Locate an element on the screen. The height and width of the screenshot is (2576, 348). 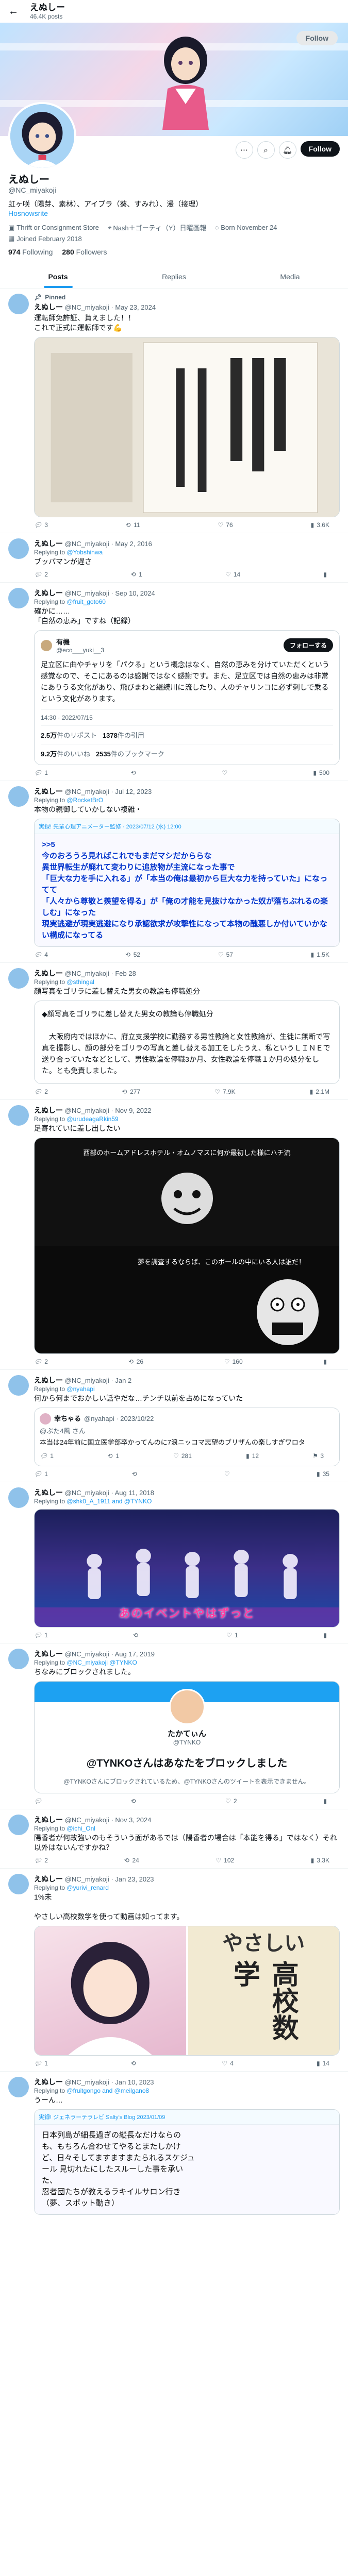
tweet-image-left is located at coordinates (111, 1991).